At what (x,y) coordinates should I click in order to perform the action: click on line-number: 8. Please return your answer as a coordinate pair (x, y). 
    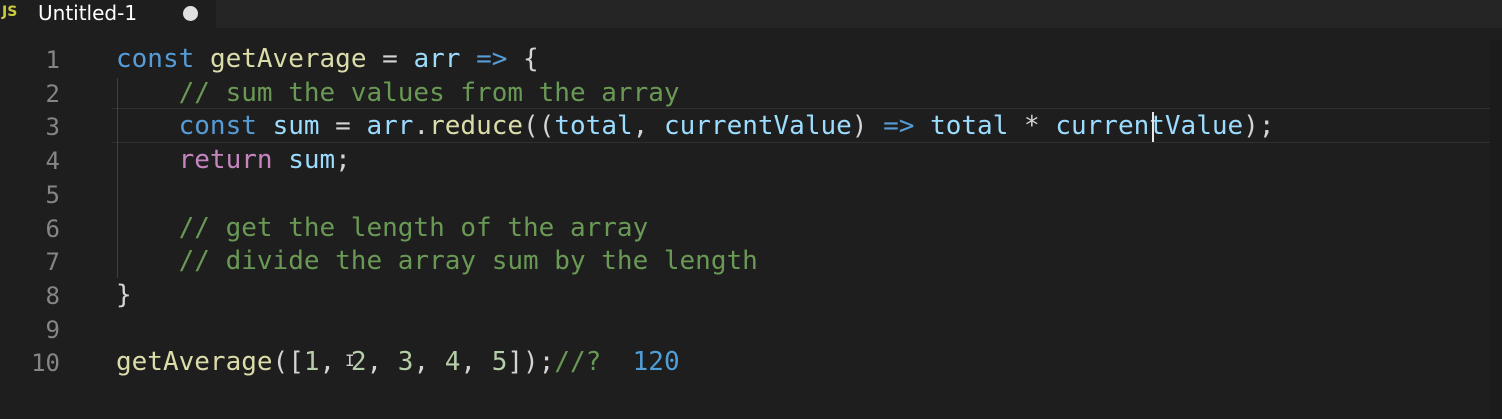
    Looking at the image, I should click on (52, 295).